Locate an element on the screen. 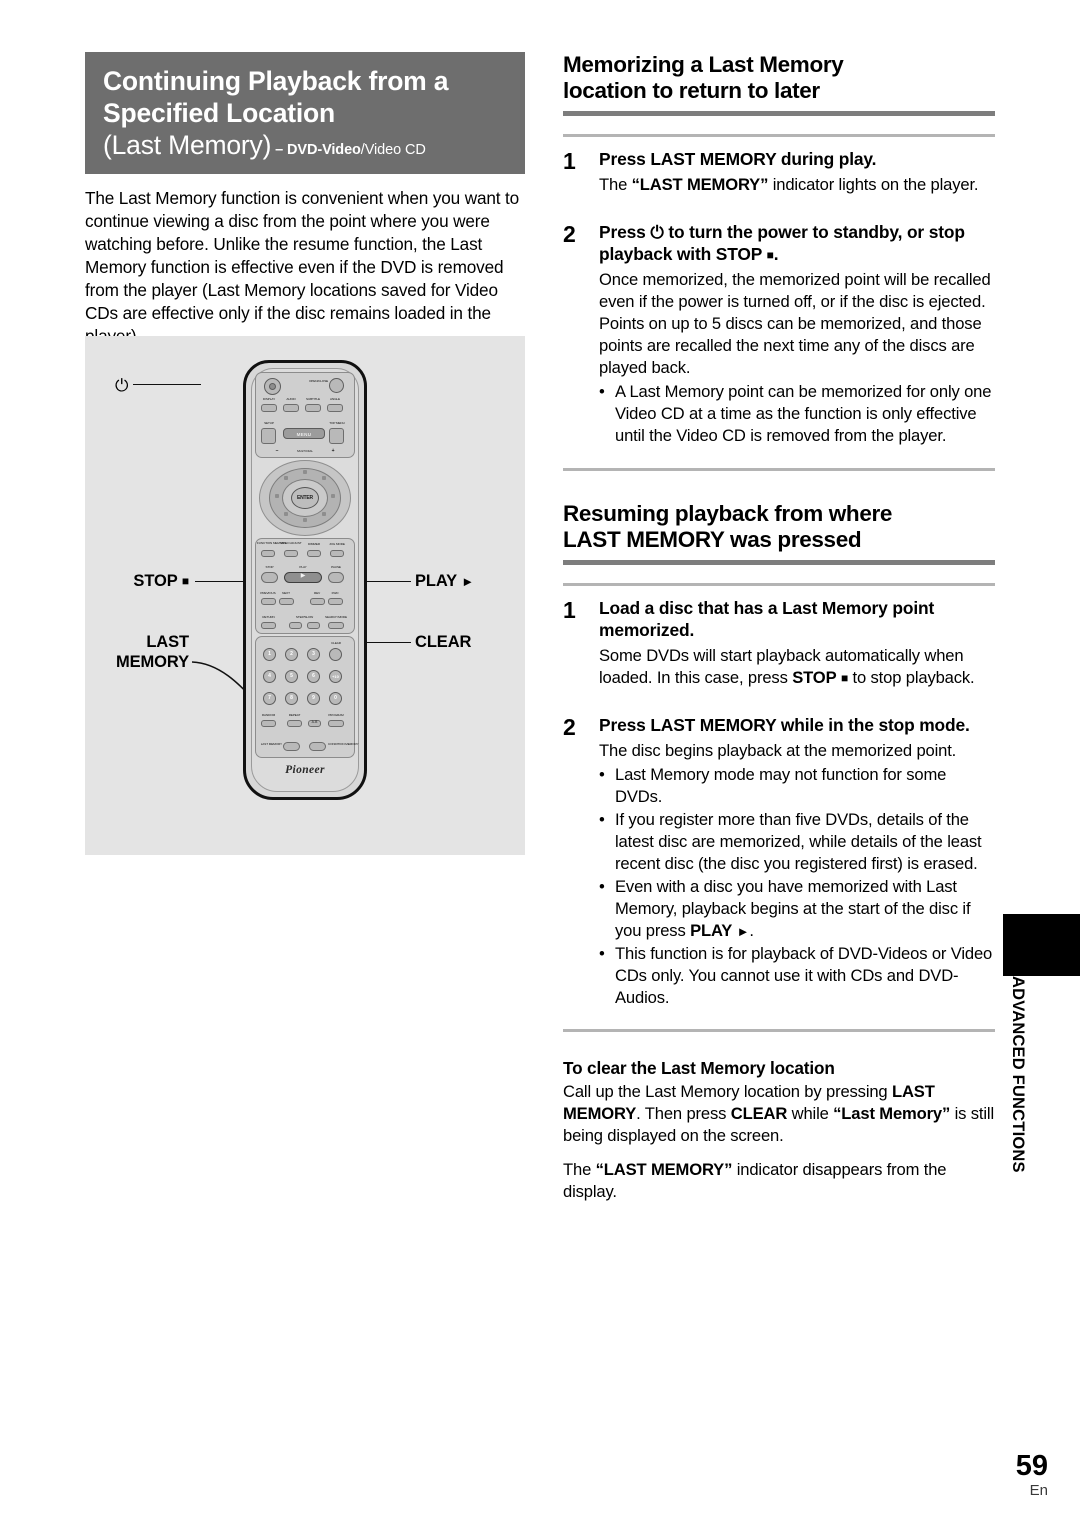 The image size is (1080, 1526). remote-program-label: PROGRAM is located at coordinates (336, 715).